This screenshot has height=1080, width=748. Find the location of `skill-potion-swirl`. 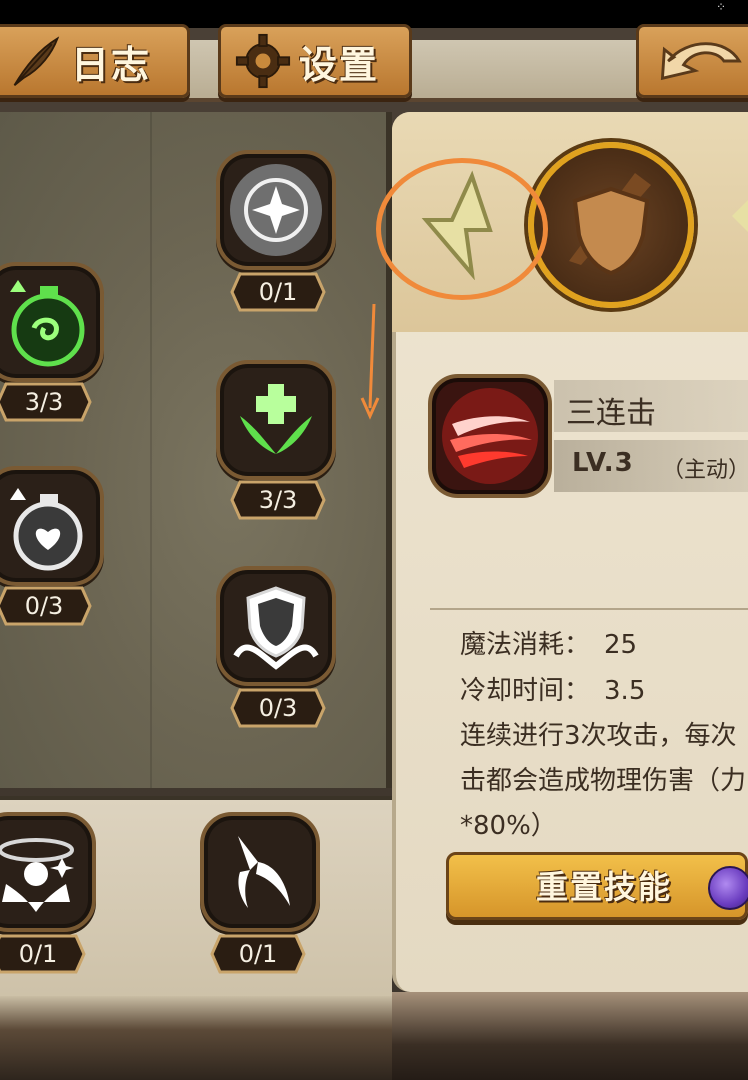

skill-potion-swirl is located at coordinates (52, 322).